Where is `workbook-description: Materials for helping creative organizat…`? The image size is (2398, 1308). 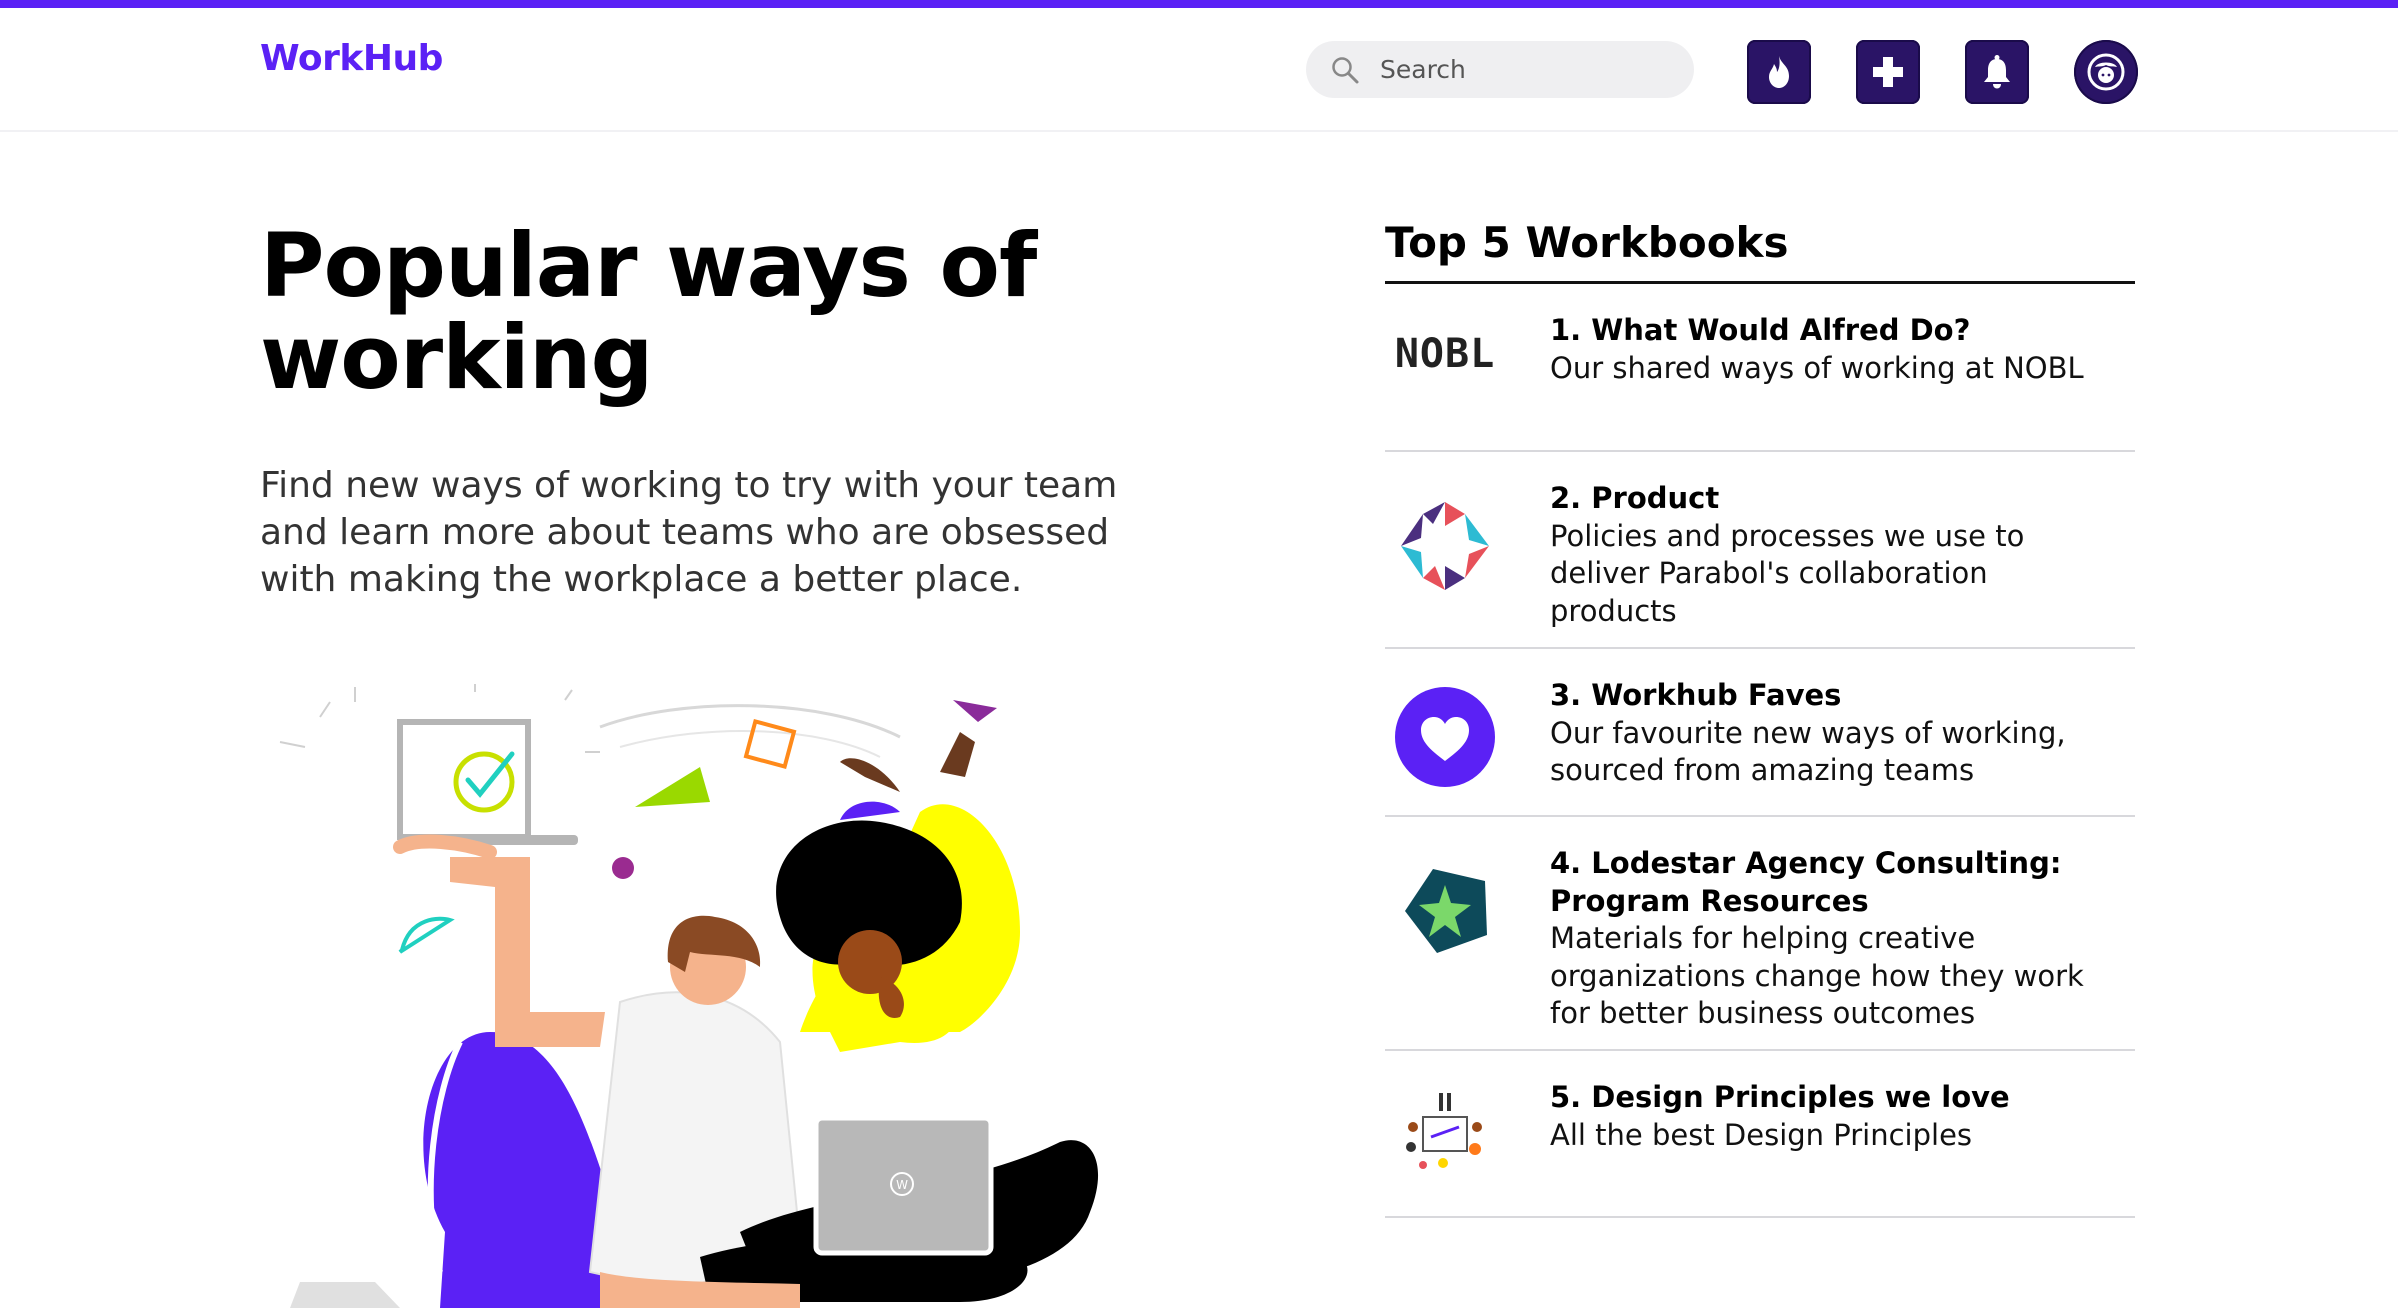 workbook-description: Materials for helping creative organizat… is located at coordinates (1817, 975).